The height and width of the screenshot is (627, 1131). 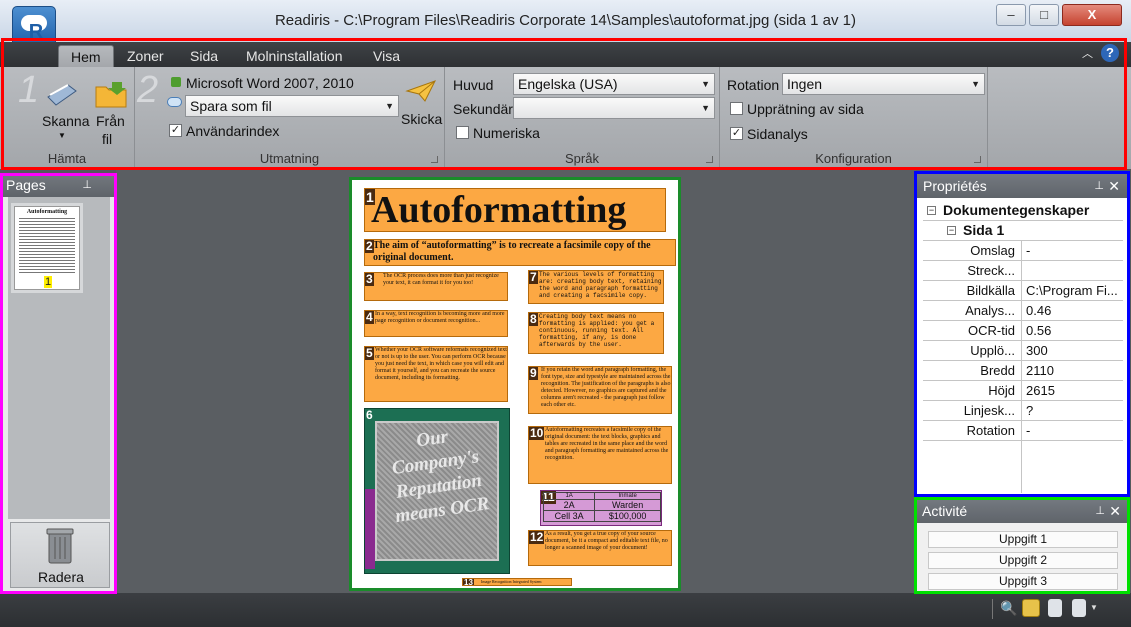 What do you see at coordinates (86, 56) in the screenshot?
I see `tab-hem: Hem` at bounding box center [86, 56].